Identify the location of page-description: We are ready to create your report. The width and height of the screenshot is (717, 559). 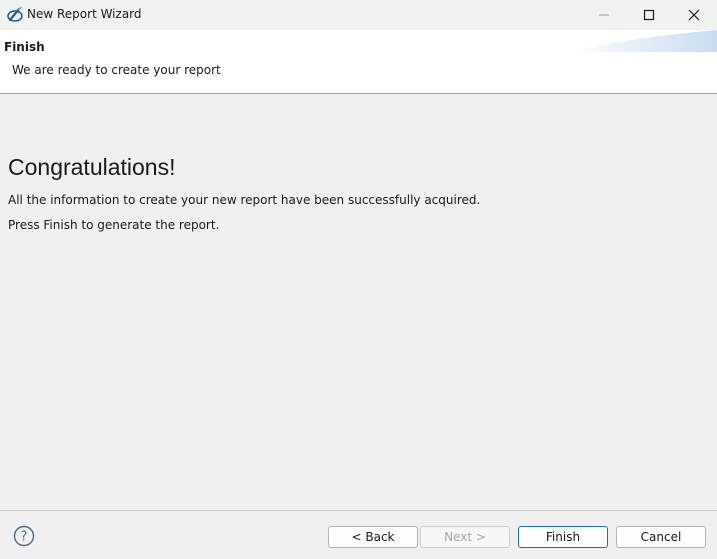
(116, 70).